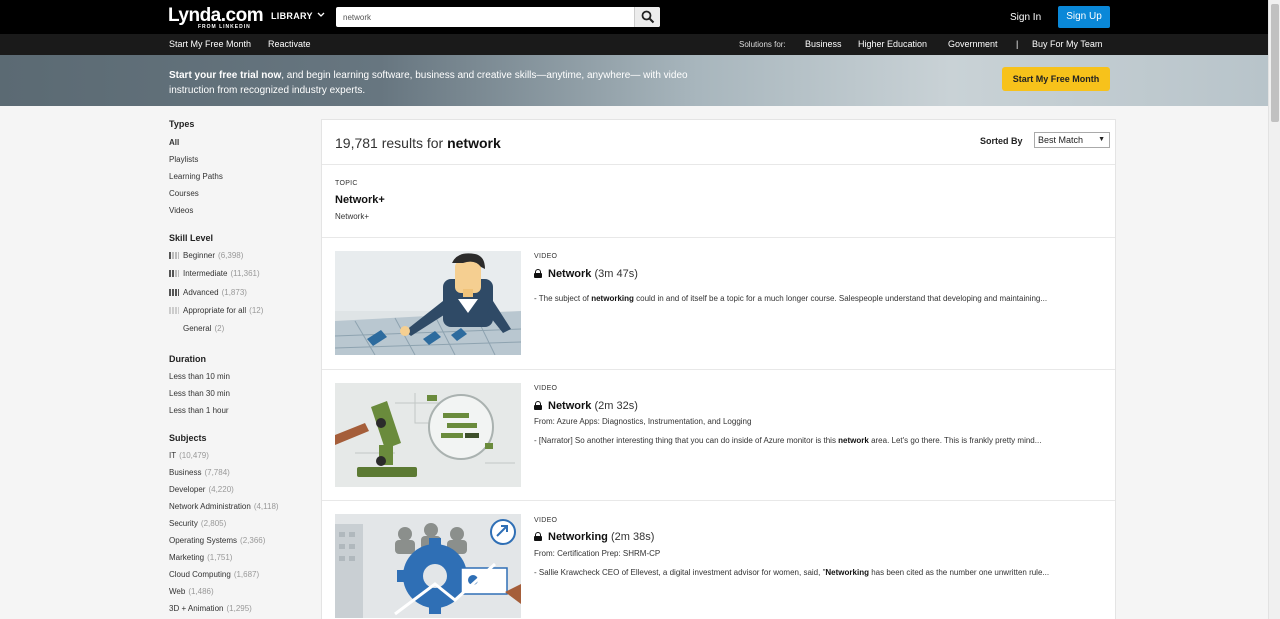  Describe the element at coordinates (616, 274) in the screenshot. I see `video-duration: (3m 47s)` at that location.